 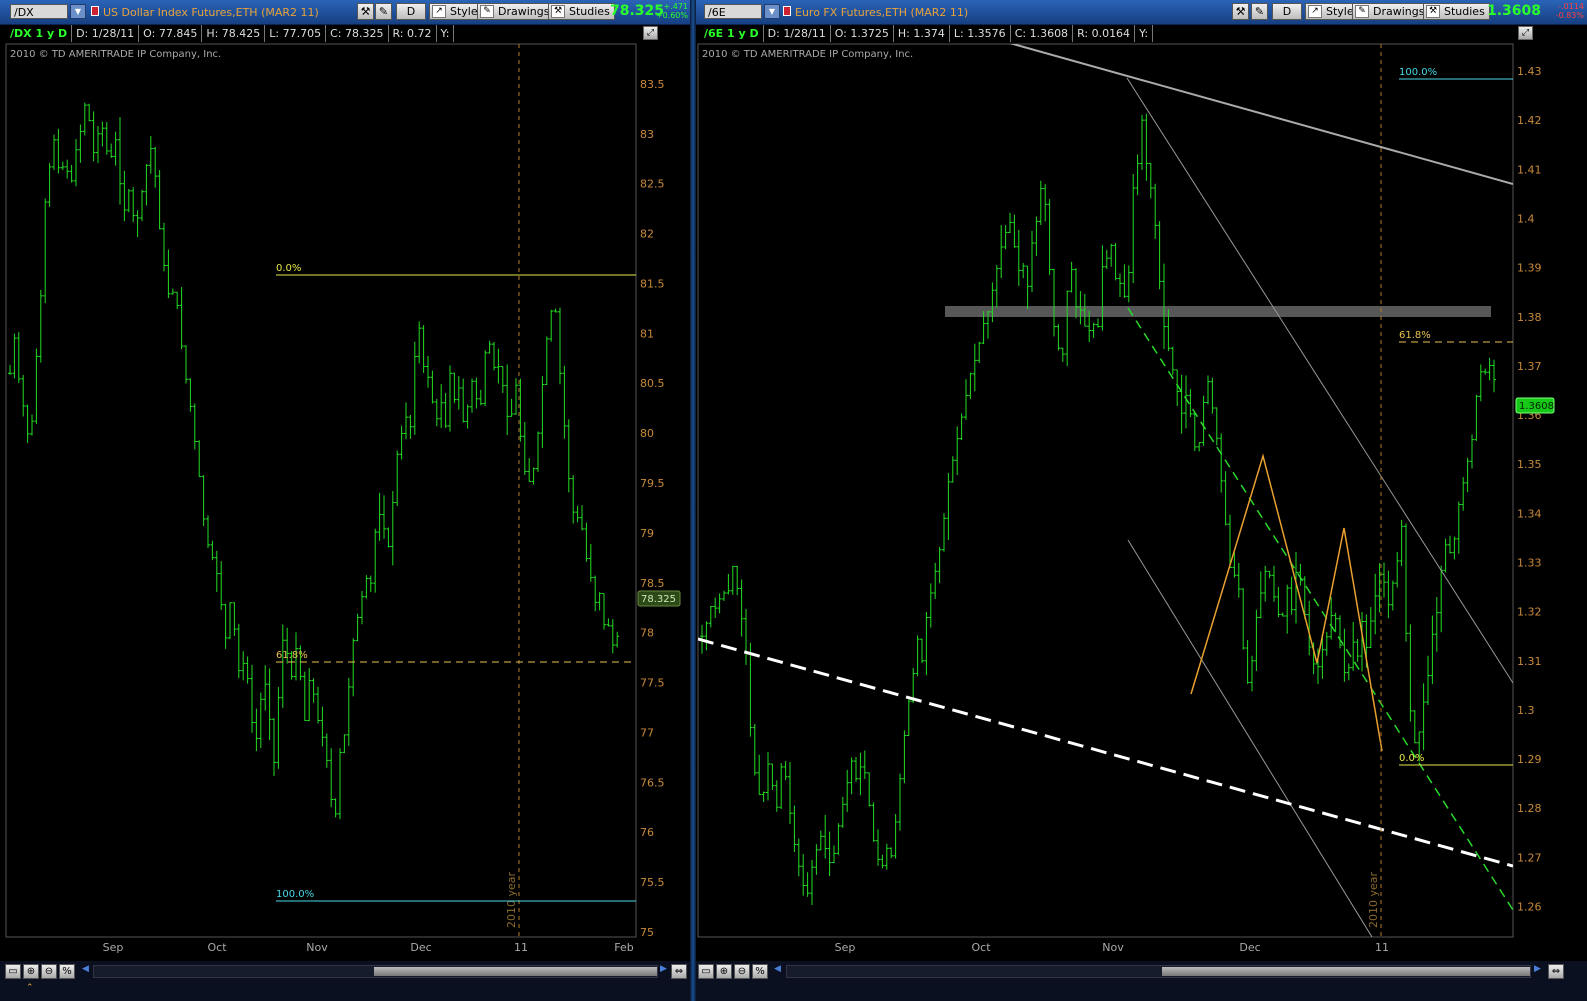 What do you see at coordinates (1529, 563) in the screenshot?
I see `6e-y-tick-10: 1.33` at bounding box center [1529, 563].